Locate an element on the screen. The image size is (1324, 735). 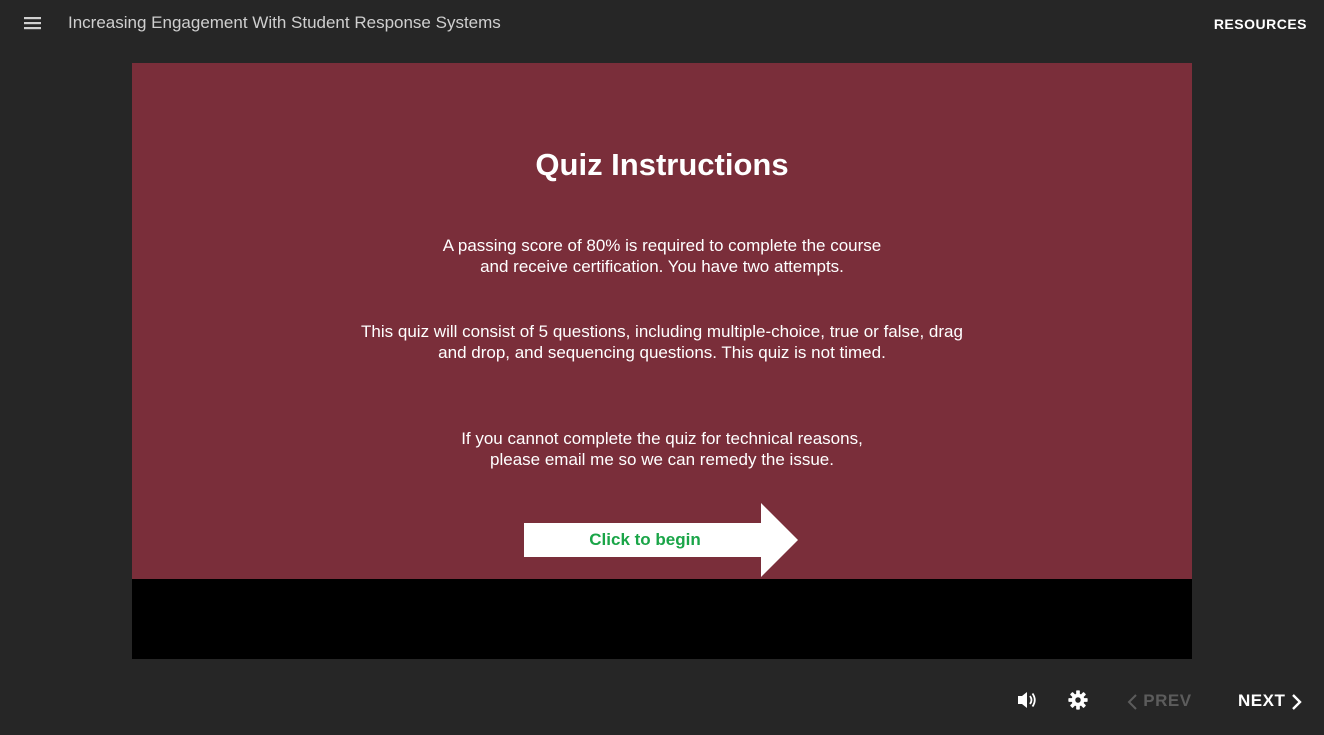
prev-button: PREV is located at coordinates (1159, 701).